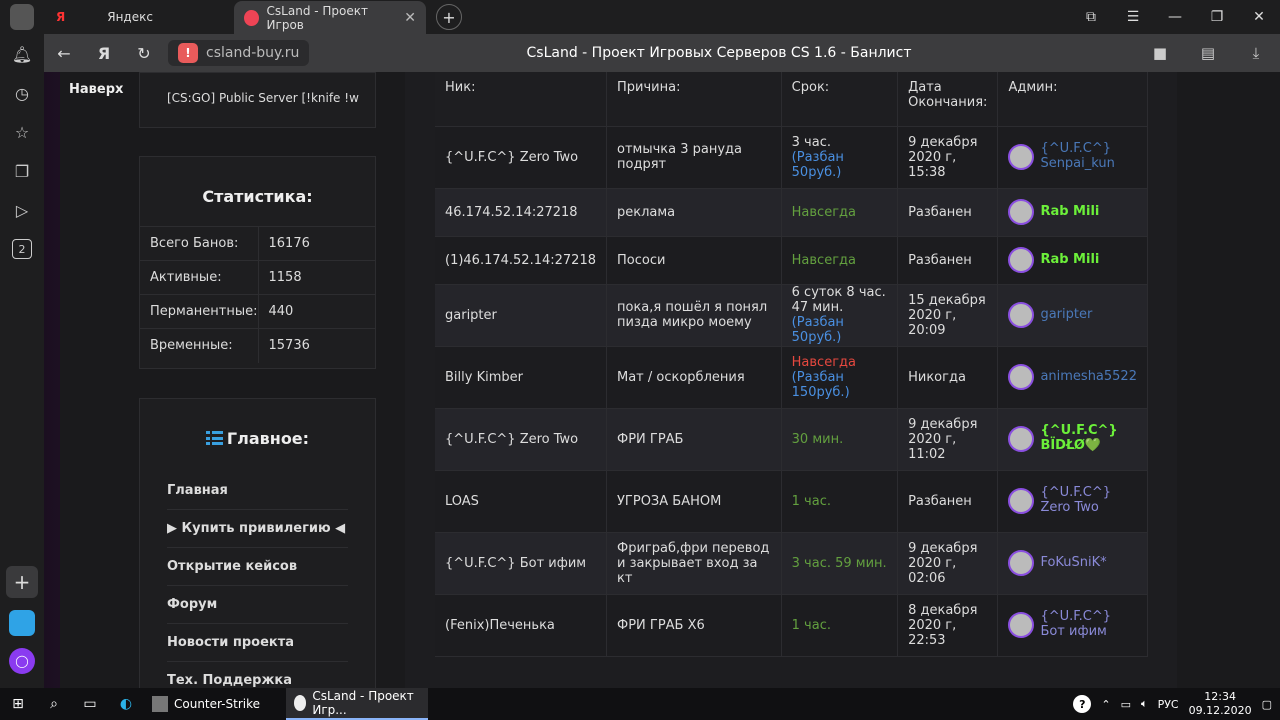 This screenshot has width=1280, height=720. I want to click on language-indicator: РУС, so click(1168, 704).